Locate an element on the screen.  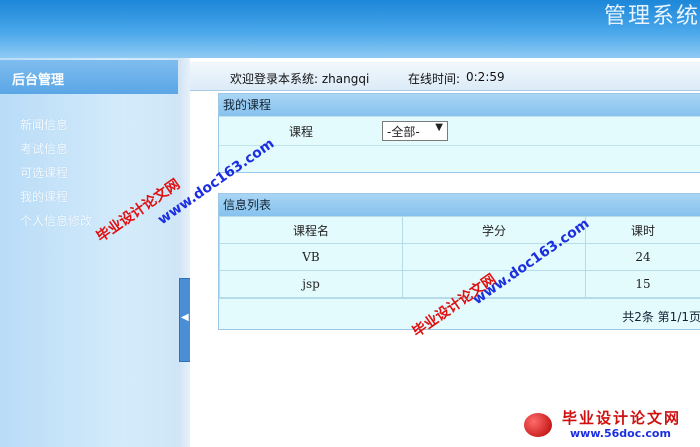
sidebar-header: 后台管理 is located at coordinates (89, 77).